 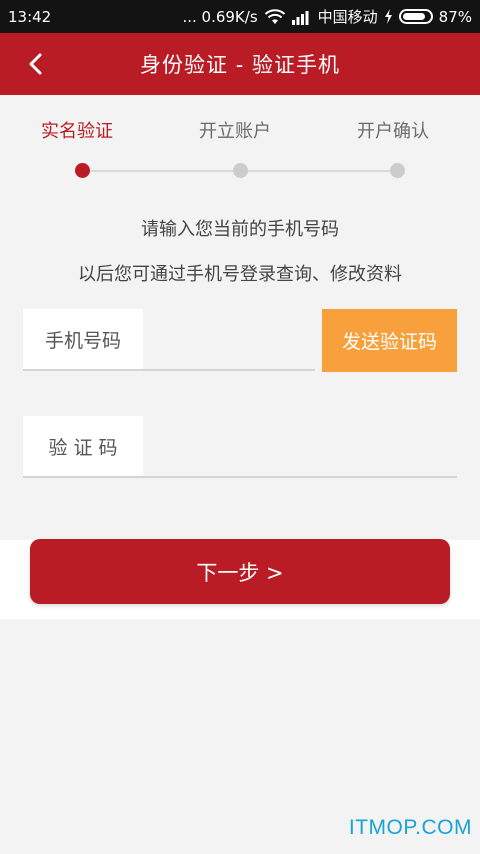 What do you see at coordinates (220, 16) in the screenshot?
I see `network-speed: ... 0.69K/s` at bounding box center [220, 16].